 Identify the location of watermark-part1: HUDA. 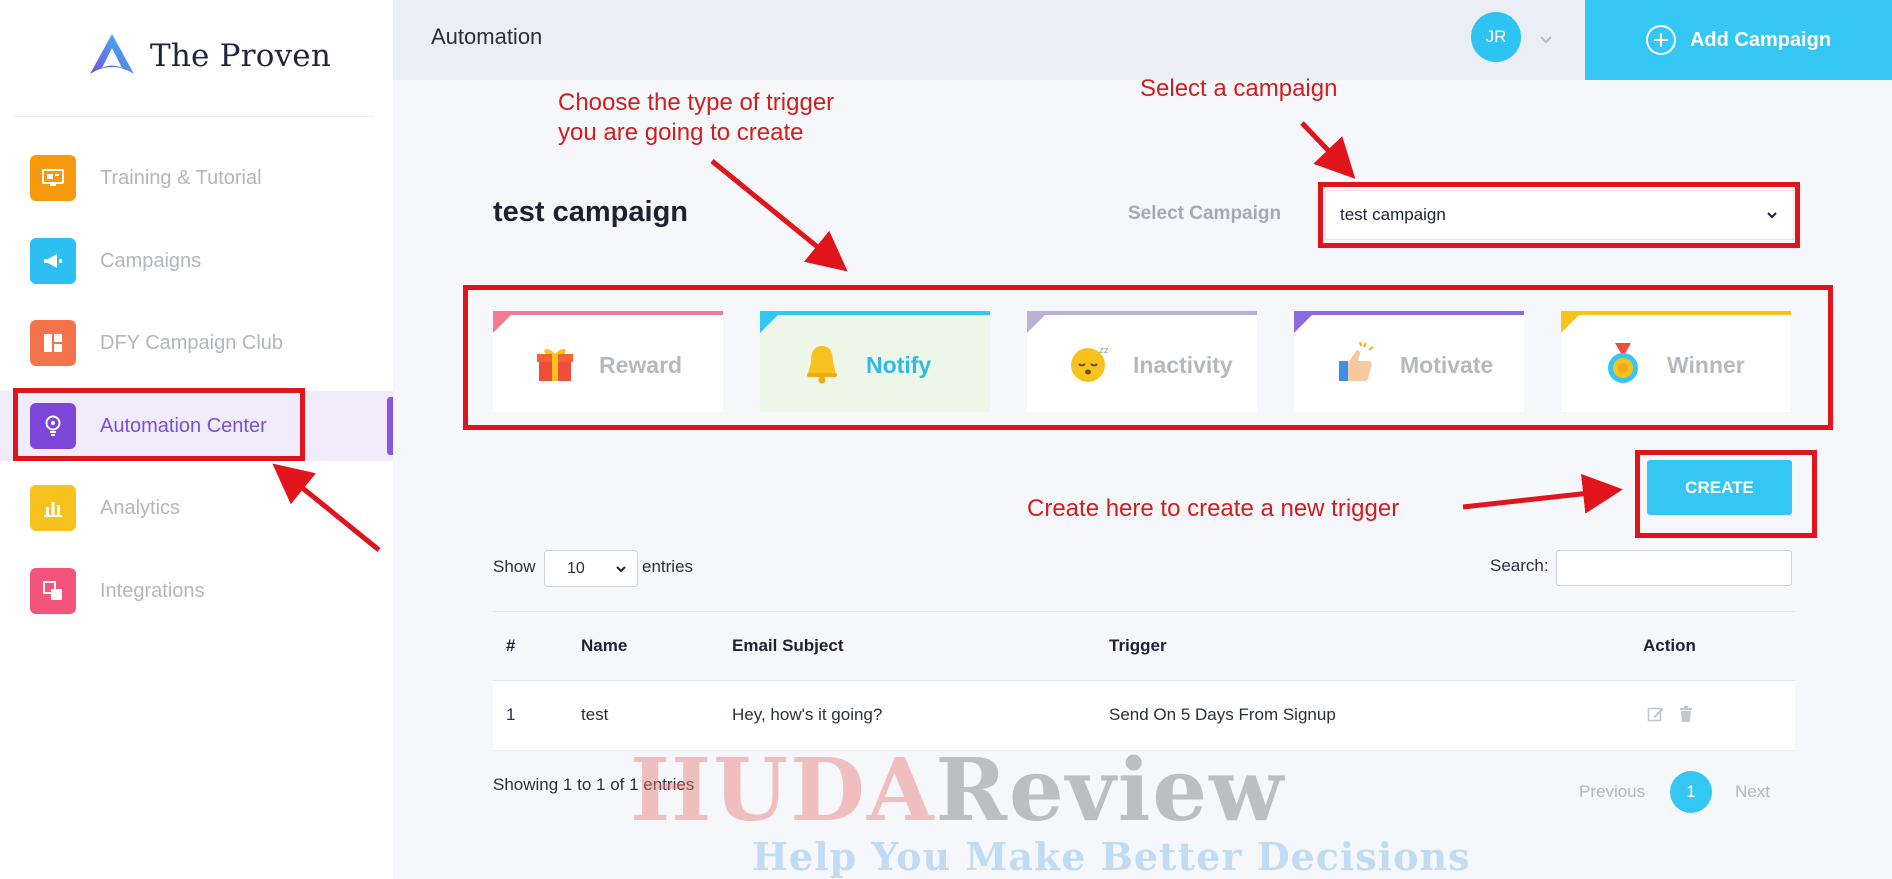
(783, 790).